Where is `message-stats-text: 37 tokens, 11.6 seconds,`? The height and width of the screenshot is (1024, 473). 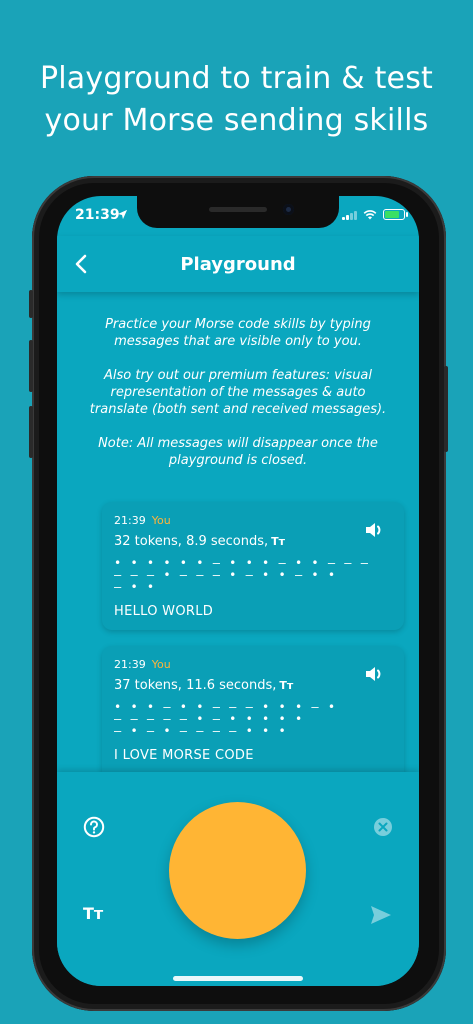
message-stats-text: 37 tokens, 11.6 seconds, is located at coordinates (195, 685).